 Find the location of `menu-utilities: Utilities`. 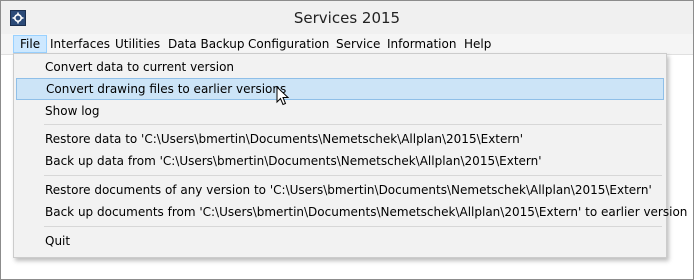

menu-utilities: Utilities is located at coordinates (137, 44).